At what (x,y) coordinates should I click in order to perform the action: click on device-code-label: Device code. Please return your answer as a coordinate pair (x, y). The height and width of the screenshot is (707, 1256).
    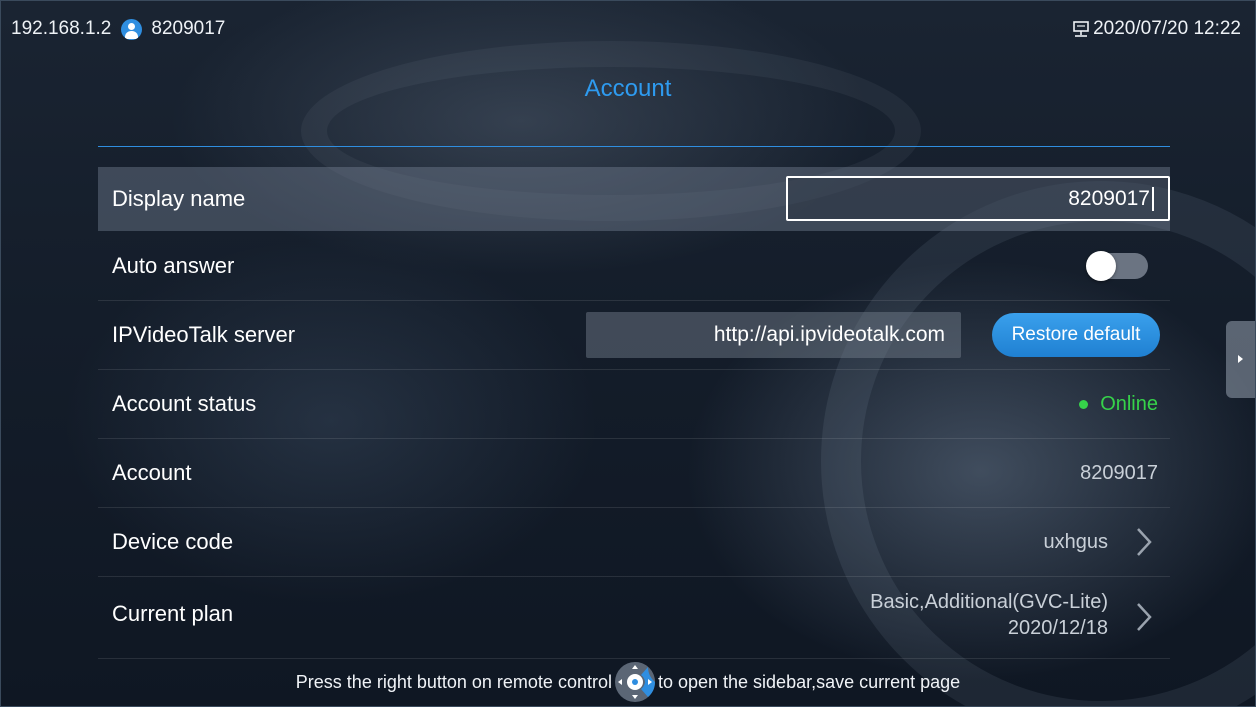
    Looking at the image, I should click on (173, 541).